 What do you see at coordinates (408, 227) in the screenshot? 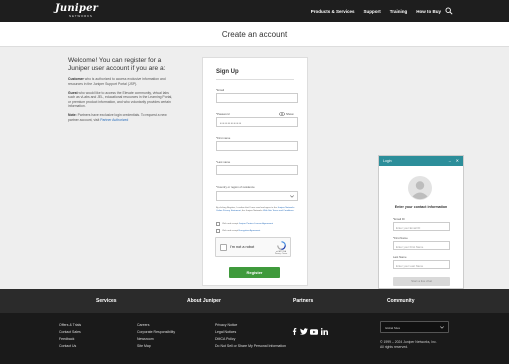
I see `chat-email-placeholder: Enter your Email ID` at bounding box center [408, 227].